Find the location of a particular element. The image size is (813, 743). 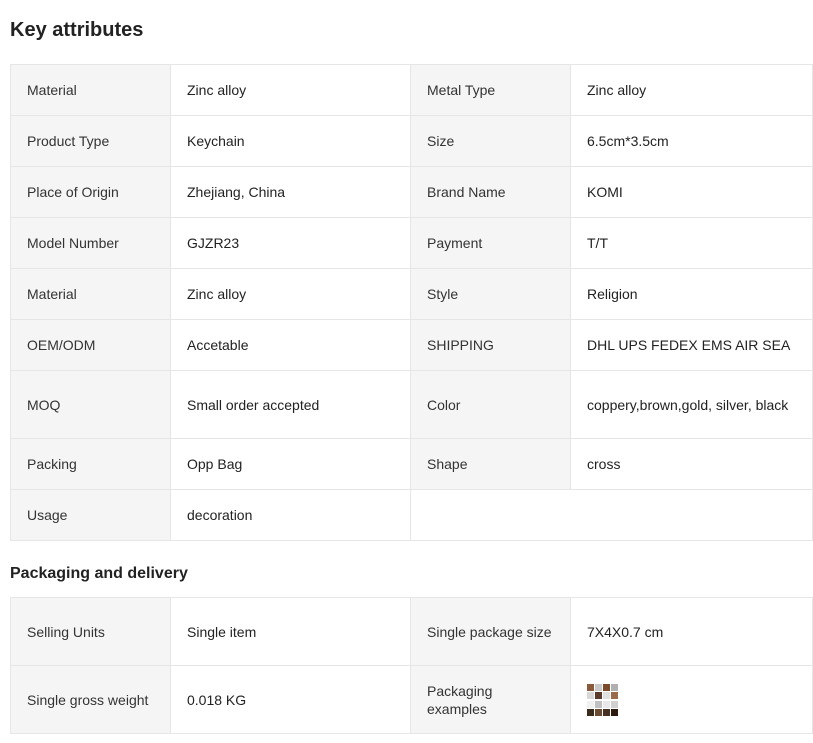

attribute-value: coppery,brown,gold, silver, black is located at coordinates (691, 404).